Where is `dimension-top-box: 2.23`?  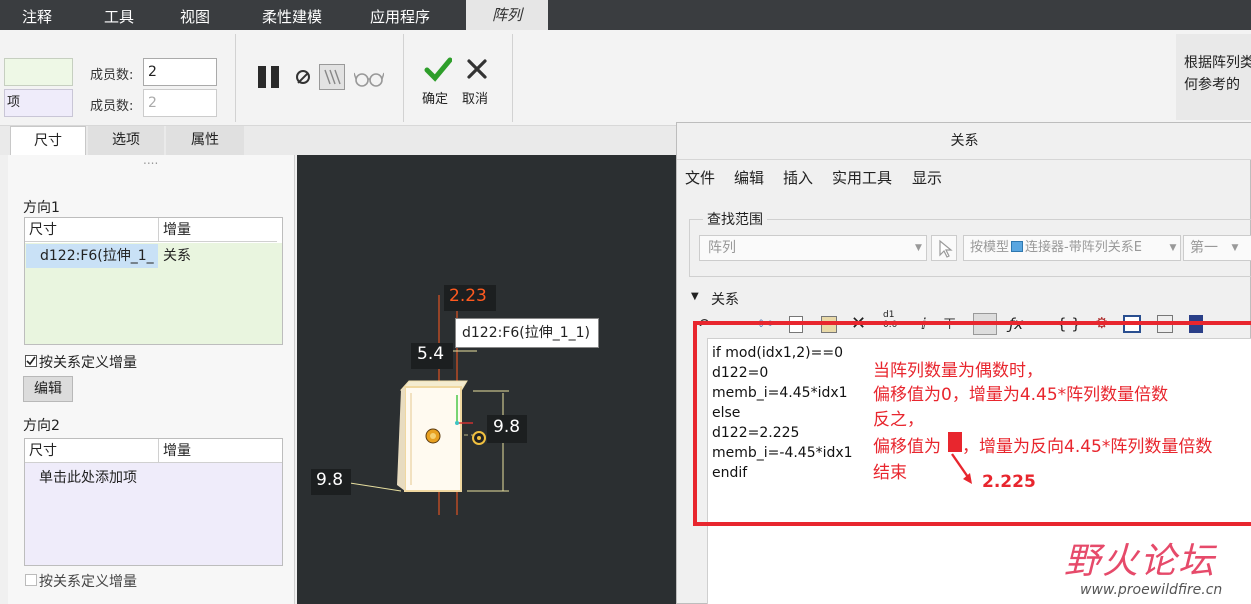
dimension-top-box: 2.23 is located at coordinates (470, 298).